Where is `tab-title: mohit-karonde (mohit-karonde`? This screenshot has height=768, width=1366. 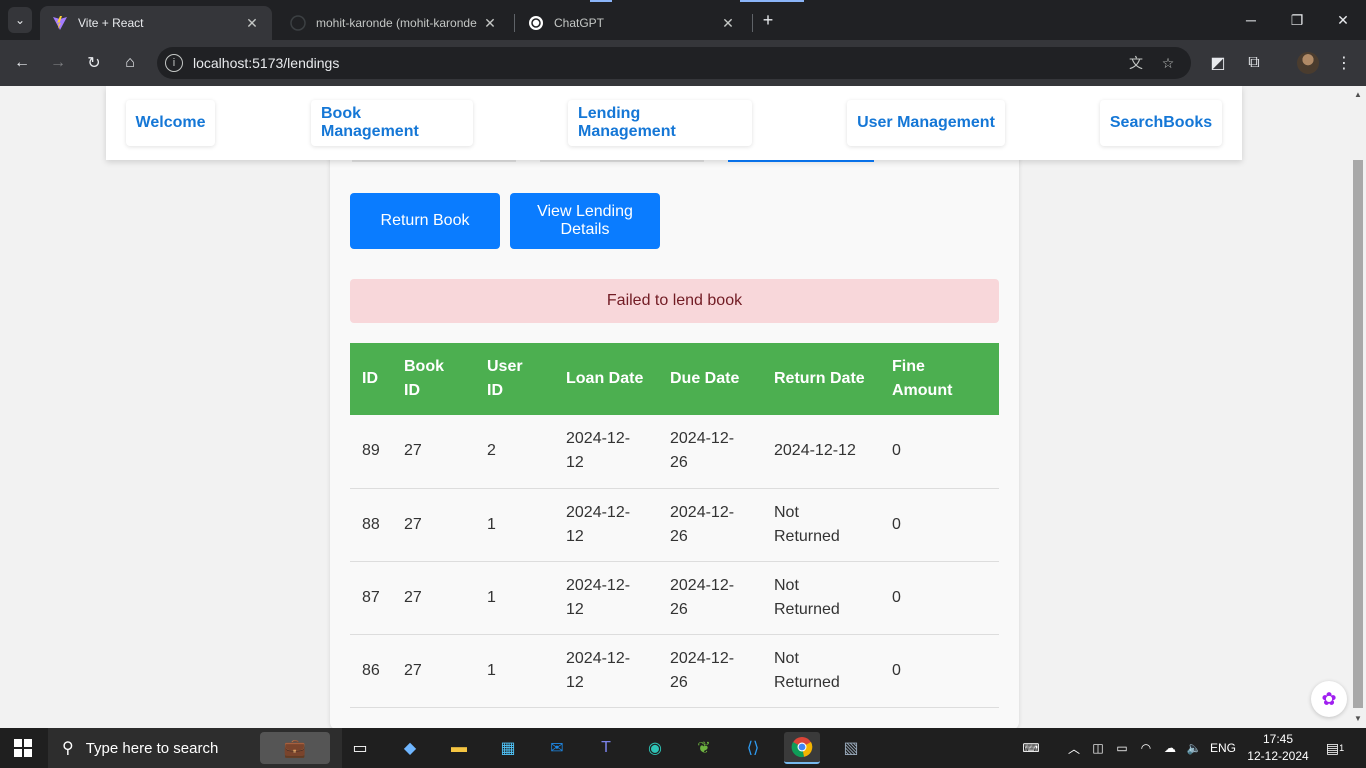 tab-title: mohit-karonde (mohit-karonde is located at coordinates (396, 23).